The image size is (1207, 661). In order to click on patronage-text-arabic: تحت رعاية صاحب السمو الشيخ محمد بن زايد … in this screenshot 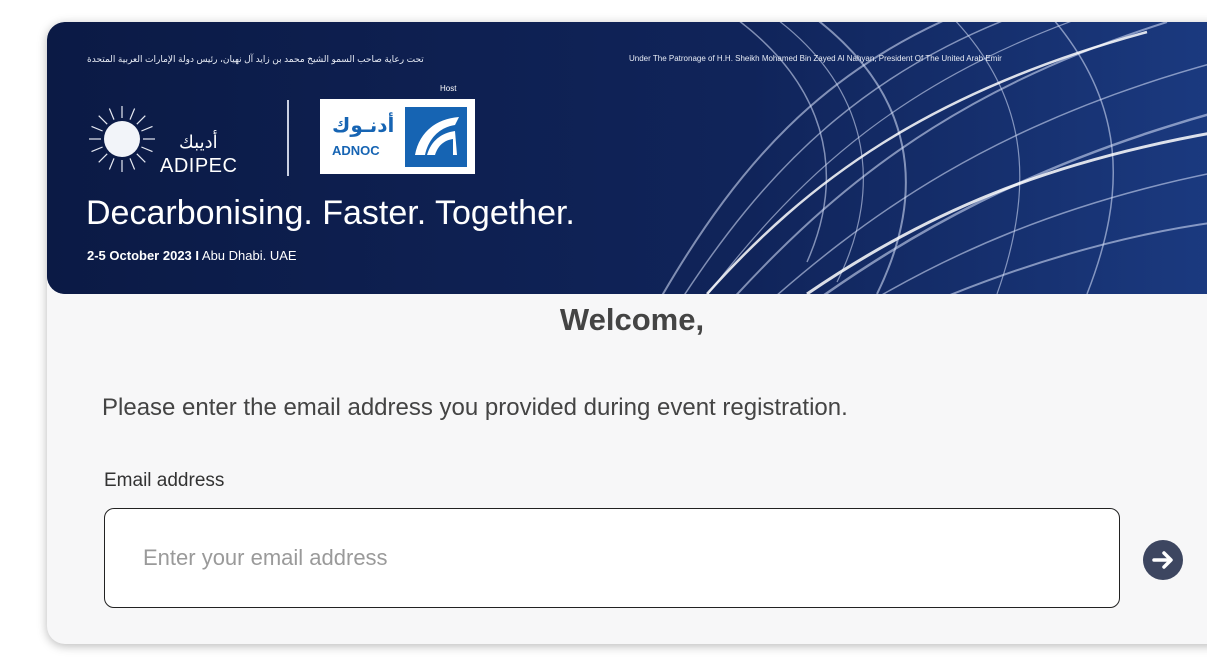, I will do `click(255, 59)`.